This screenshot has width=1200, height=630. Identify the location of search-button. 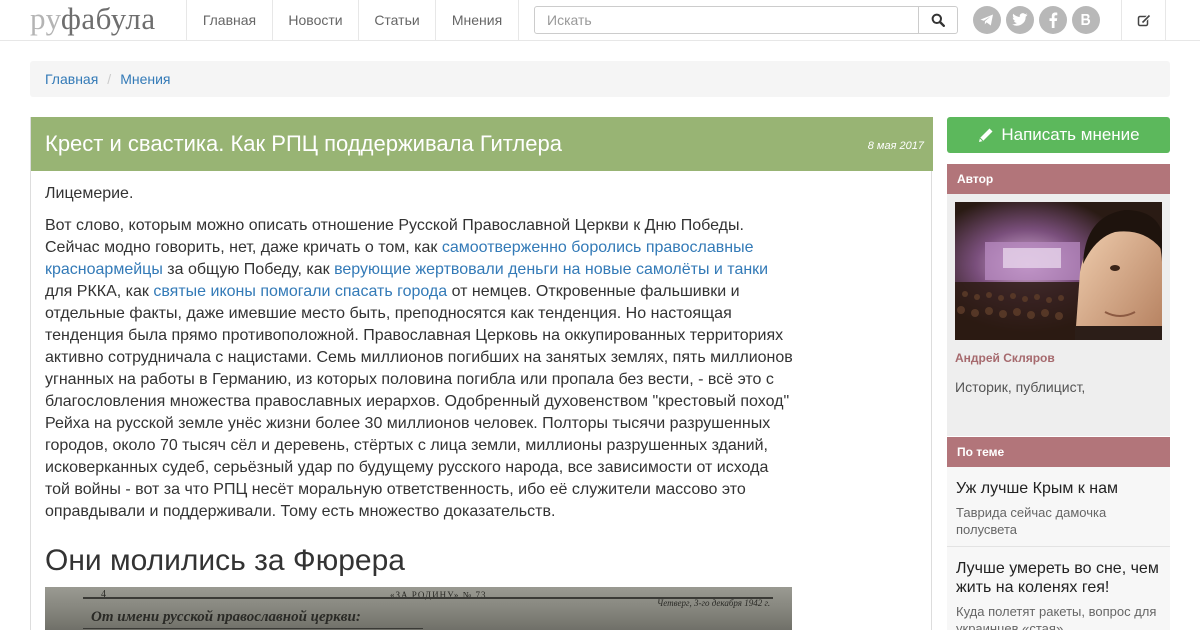
(937, 20).